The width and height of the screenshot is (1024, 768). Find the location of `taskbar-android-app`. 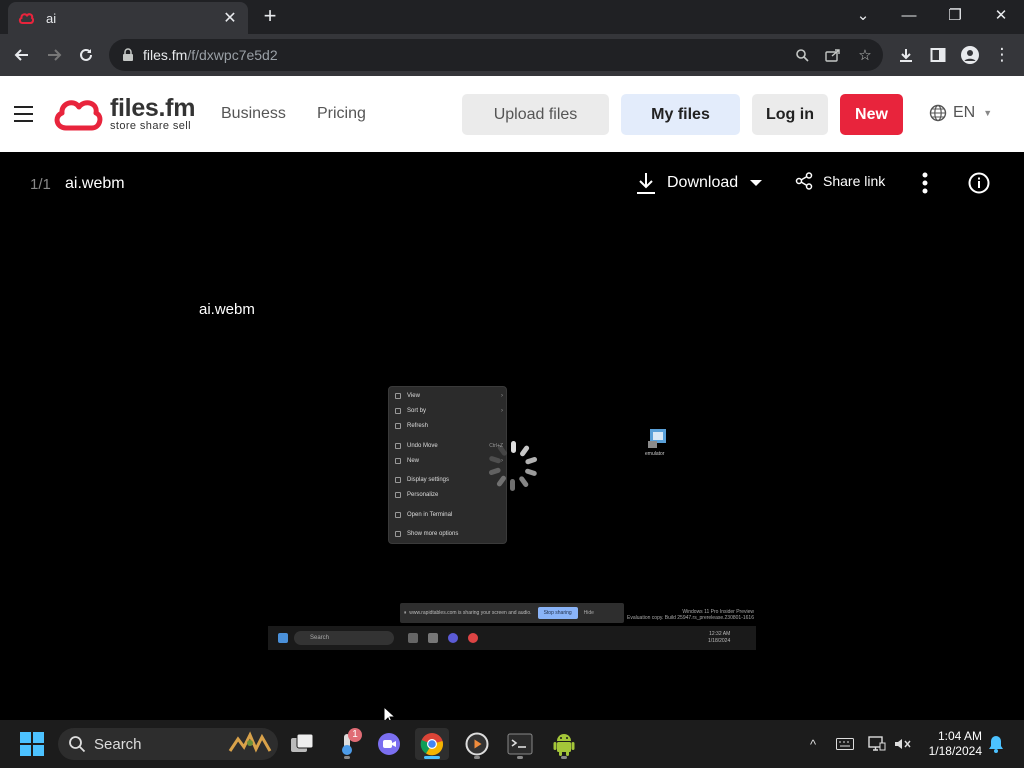

taskbar-android-app is located at coordinates (564, 744).